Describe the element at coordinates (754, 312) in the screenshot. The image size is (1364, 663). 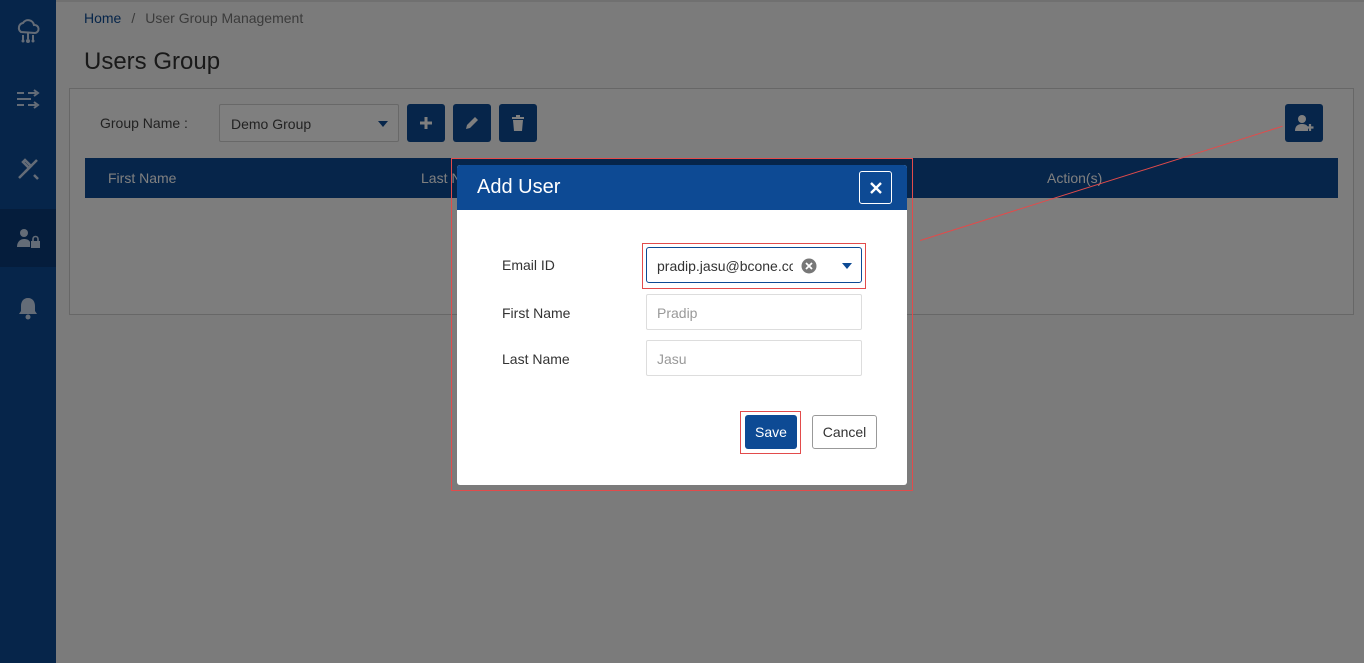
I see `first-name-field: Pradip` at that location.